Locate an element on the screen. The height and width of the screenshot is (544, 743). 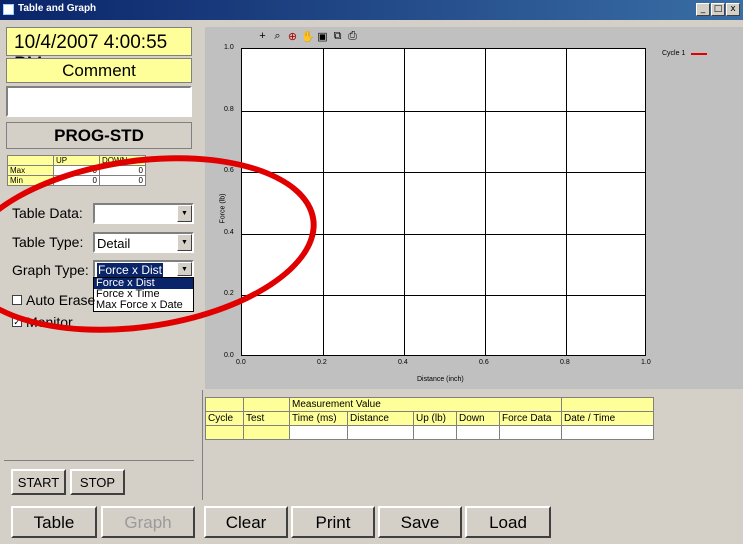
graph-type-select: Force x Dist ▼ is located at coordinates (143, 269).